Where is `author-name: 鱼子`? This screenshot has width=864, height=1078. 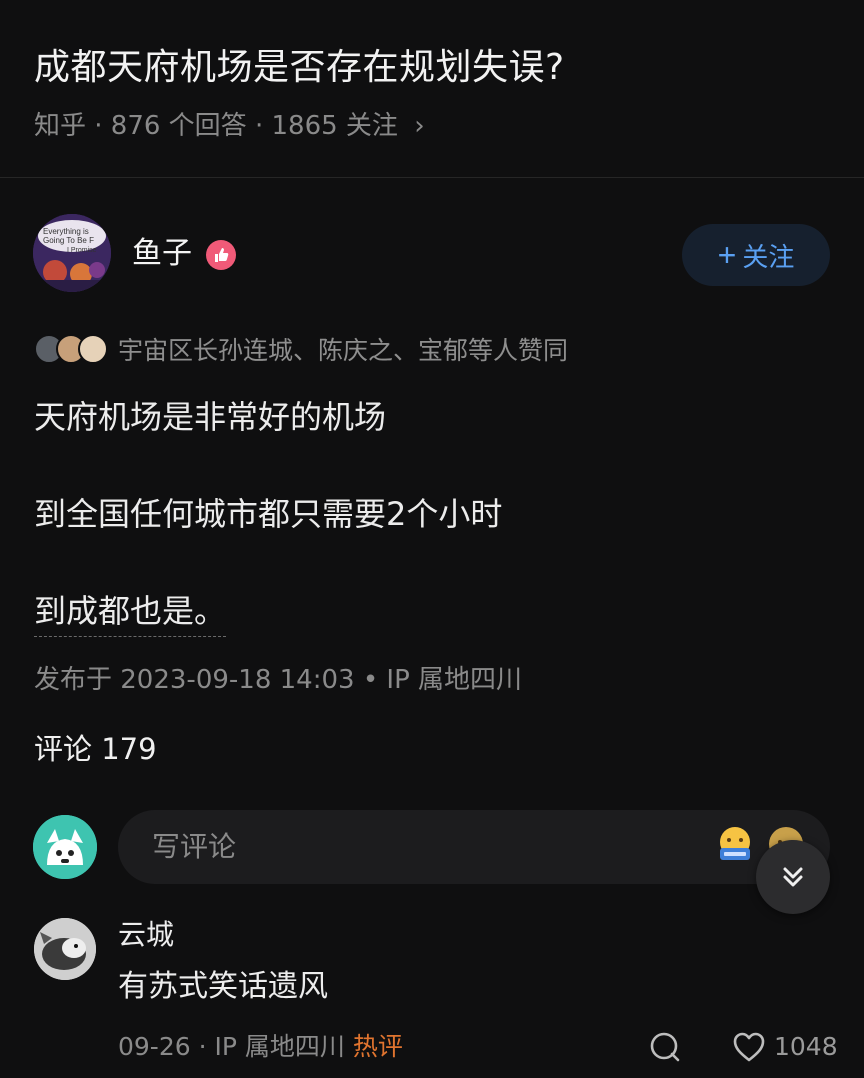
author-name: 鱼子 is located at coordinates (162, 254).